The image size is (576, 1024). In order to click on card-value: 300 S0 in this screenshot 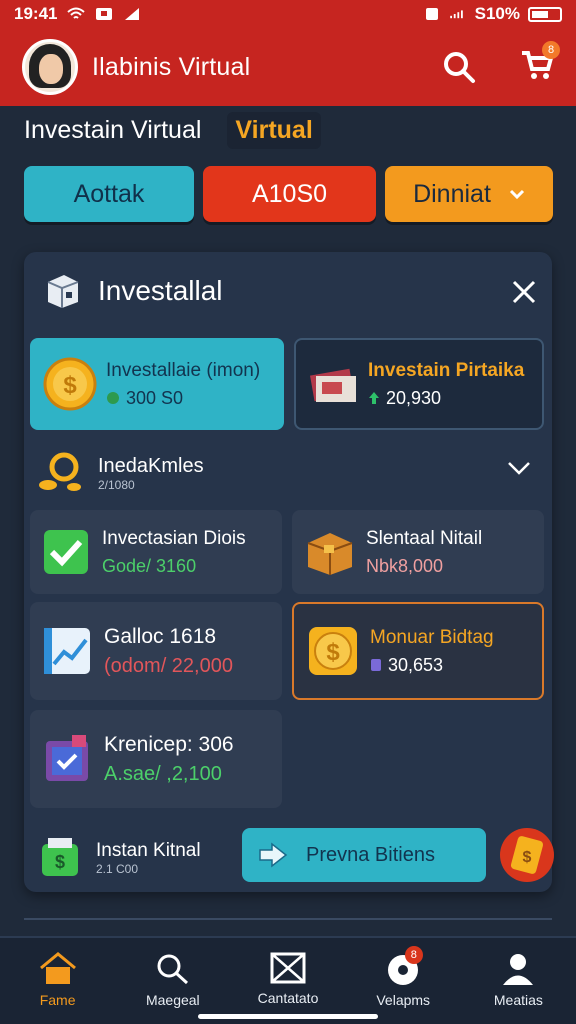, I will do `click(155, 397)`.